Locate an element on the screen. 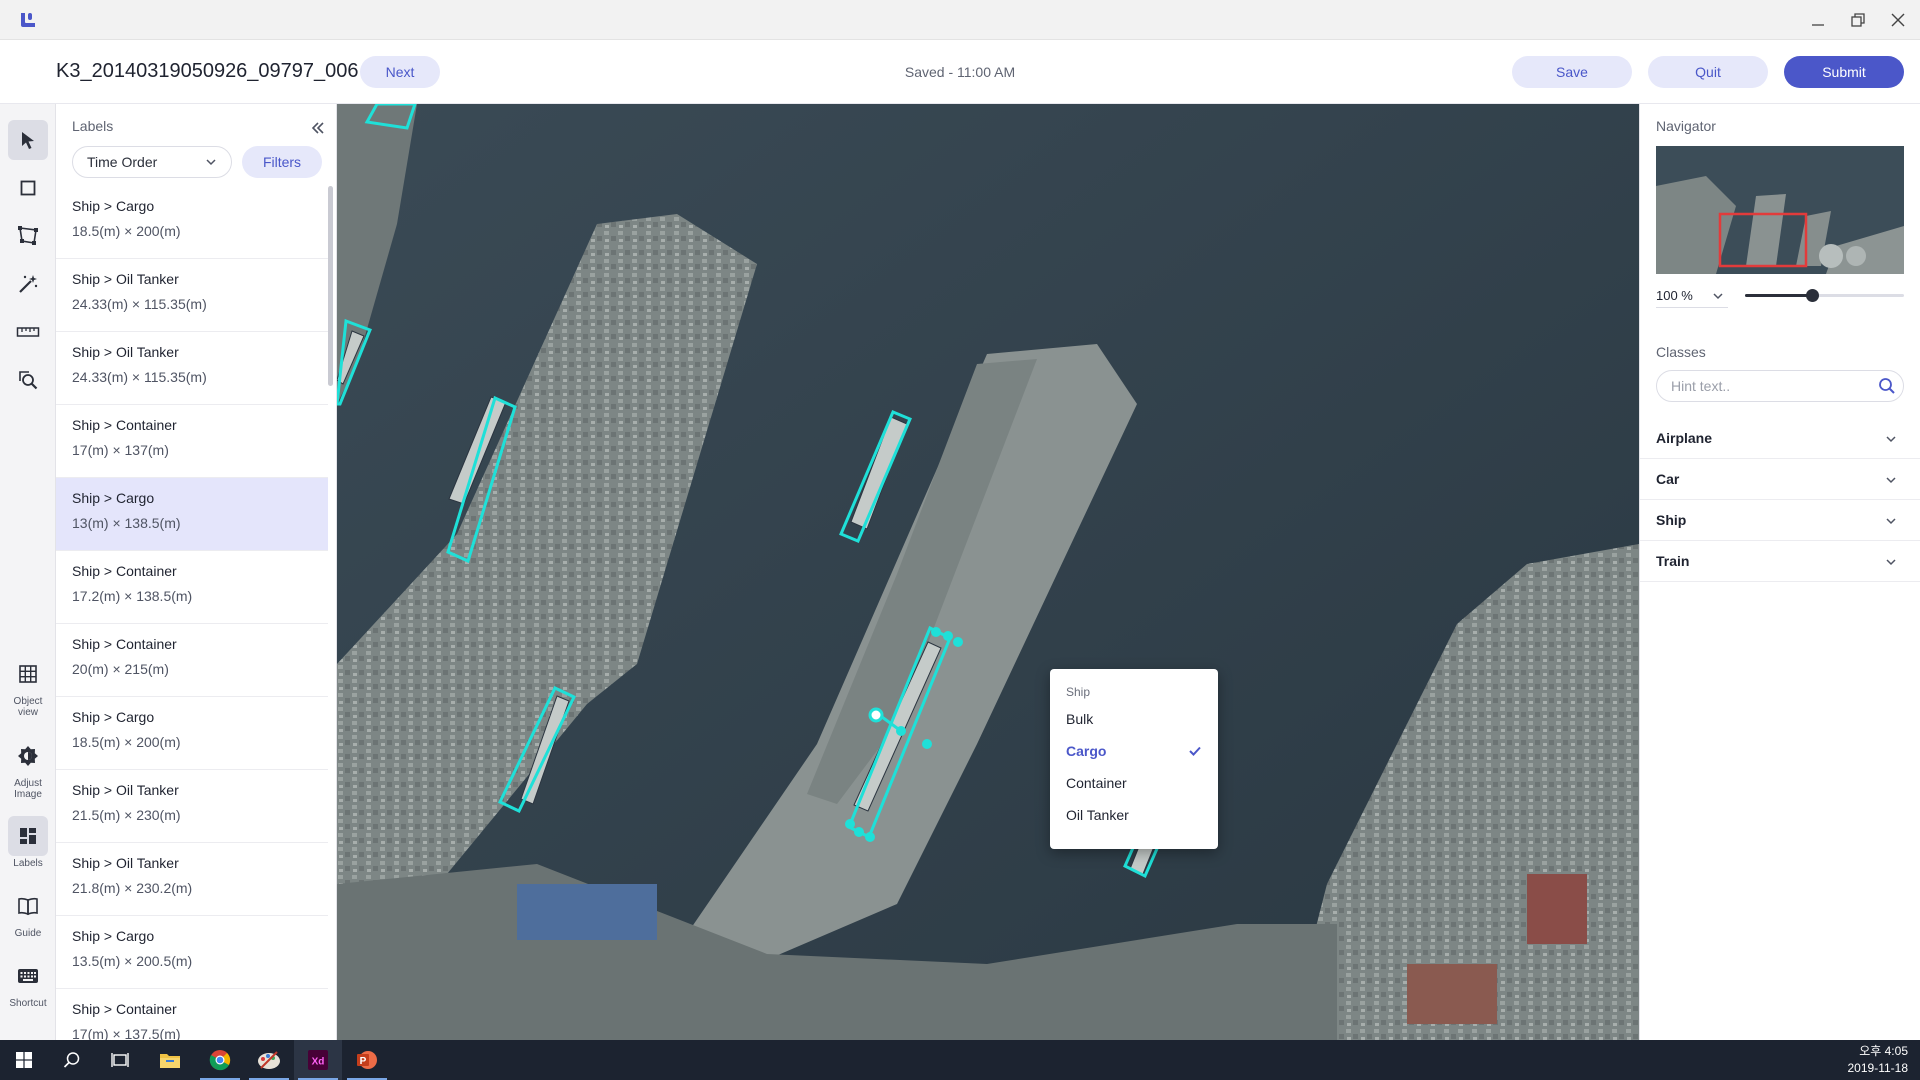 The height and width of the screenshot is (1080, 1920). navigator-title: Navigator is located at coordinates (1686, 126).